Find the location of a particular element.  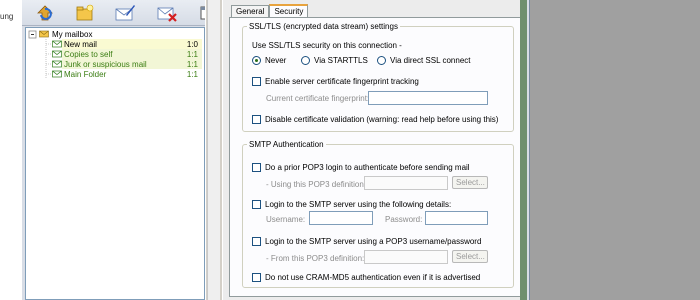

password-label: Password: is located at coordinates (404, 219).